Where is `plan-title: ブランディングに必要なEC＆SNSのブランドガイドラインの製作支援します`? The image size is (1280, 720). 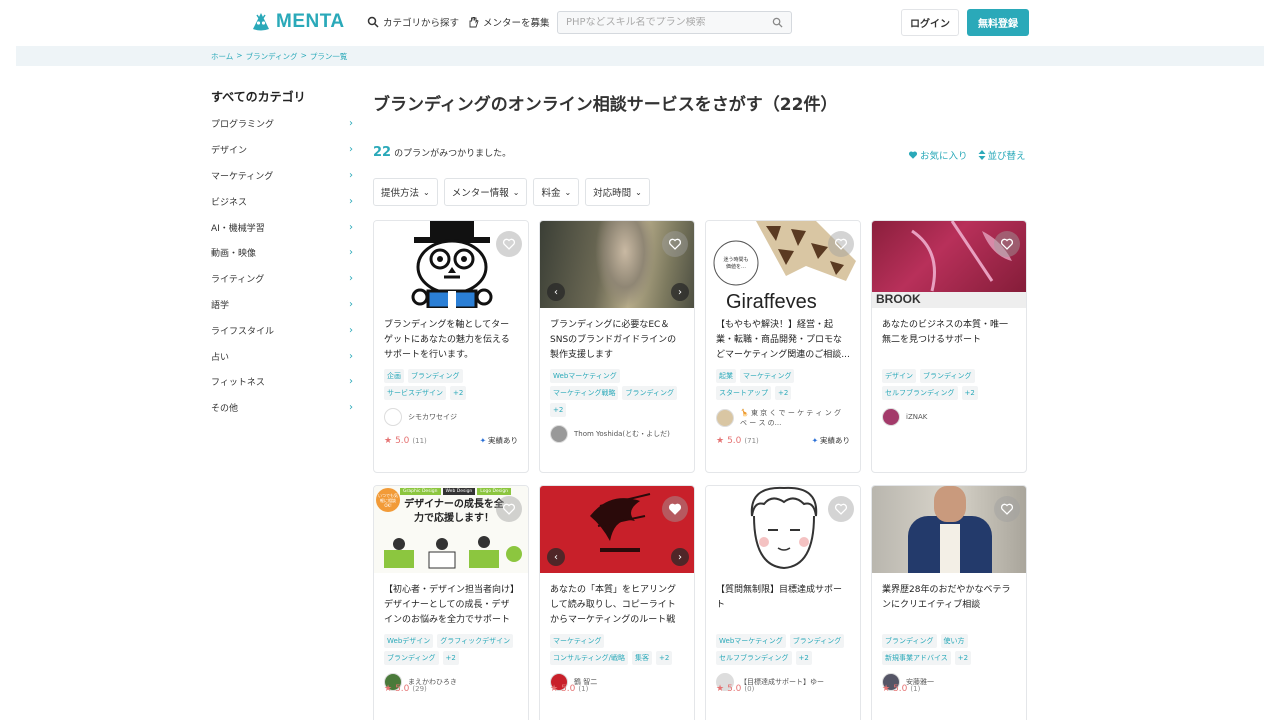
plan-title: ブランディングに必要なEC＆SNSのブランドガイドラインの製作支援します is located at coordinates (617, 340).